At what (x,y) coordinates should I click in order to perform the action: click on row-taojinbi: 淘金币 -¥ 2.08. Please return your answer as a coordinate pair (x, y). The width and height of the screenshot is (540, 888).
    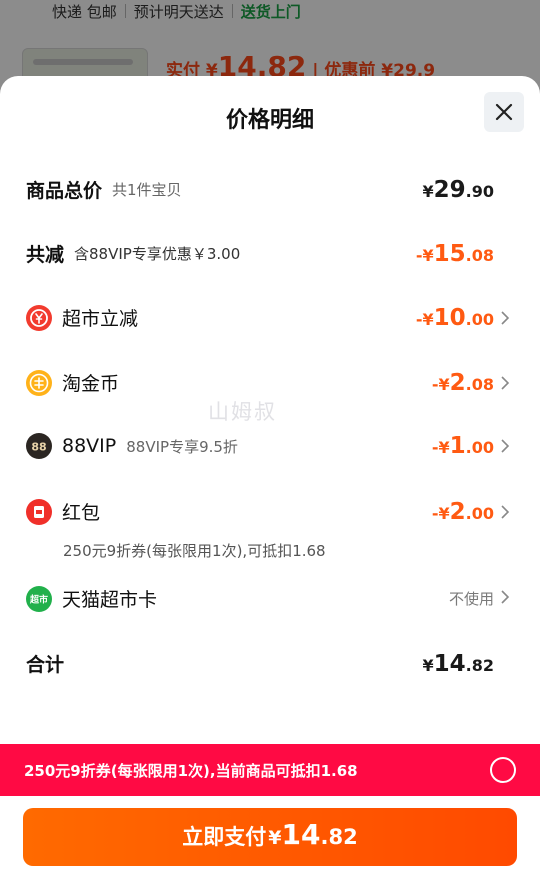
    Looking at the image, I should click on (268, 382).